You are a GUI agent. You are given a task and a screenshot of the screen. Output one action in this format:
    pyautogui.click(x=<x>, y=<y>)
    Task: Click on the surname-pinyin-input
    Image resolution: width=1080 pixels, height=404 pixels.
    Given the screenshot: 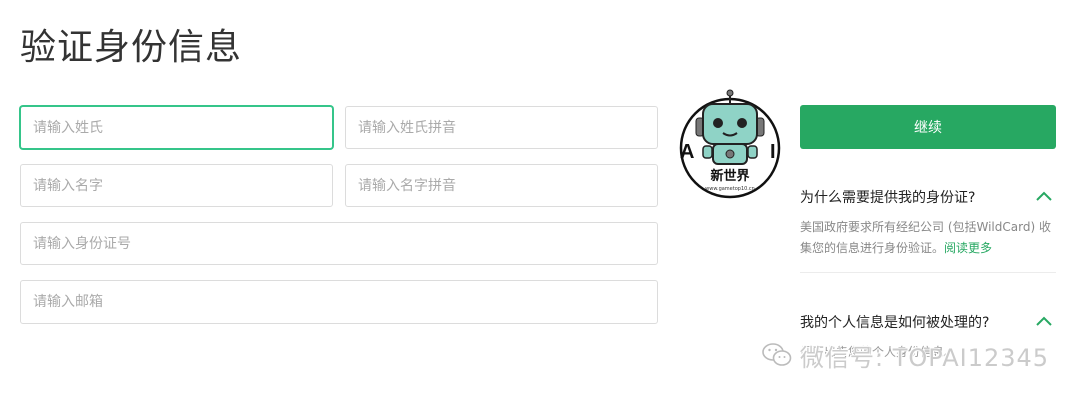 What is the action you would take?
    pyautogui.click(x=501, y=127)
    